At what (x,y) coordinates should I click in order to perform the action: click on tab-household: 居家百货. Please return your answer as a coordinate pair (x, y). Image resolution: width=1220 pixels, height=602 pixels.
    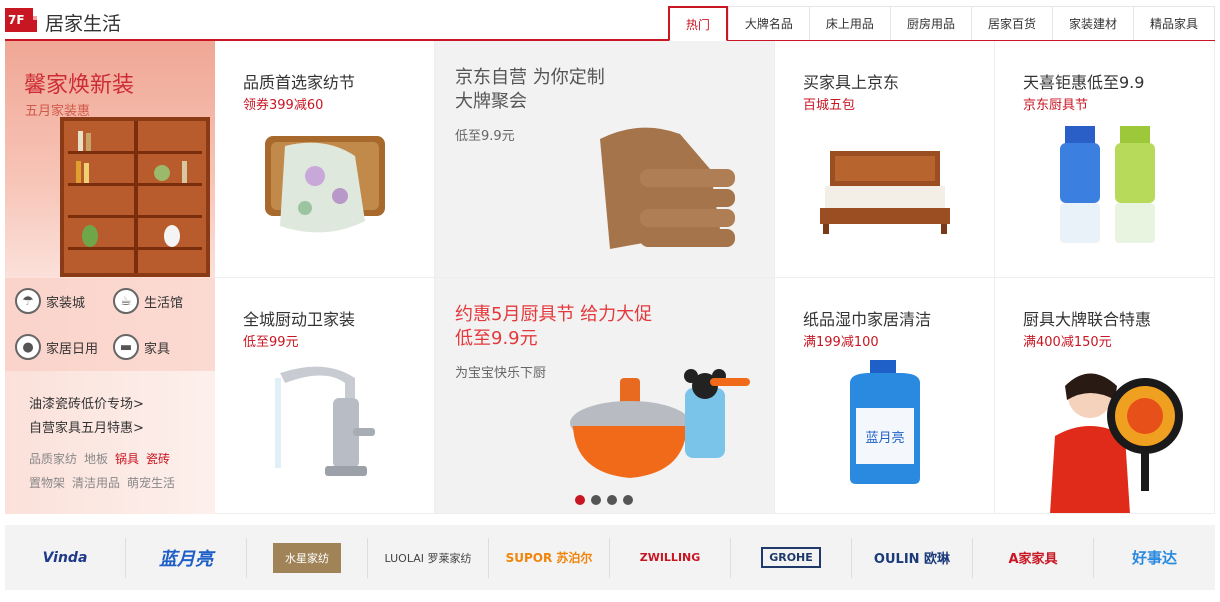
    Looking at the image, I should click on (1011, 23).